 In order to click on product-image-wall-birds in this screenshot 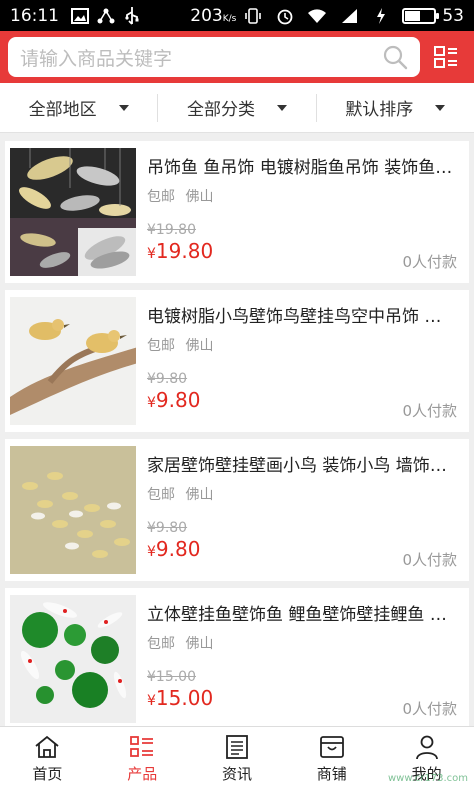, I will do `click(73, 510)`.